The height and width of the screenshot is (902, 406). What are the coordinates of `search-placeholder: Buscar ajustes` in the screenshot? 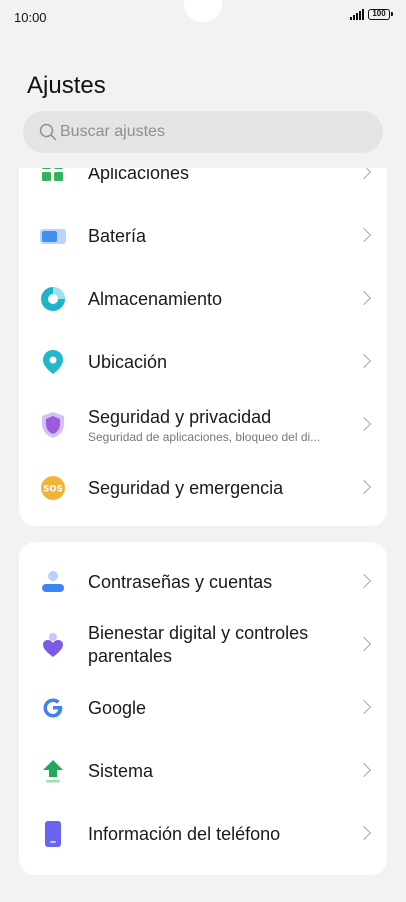 It's located at (112, 131).